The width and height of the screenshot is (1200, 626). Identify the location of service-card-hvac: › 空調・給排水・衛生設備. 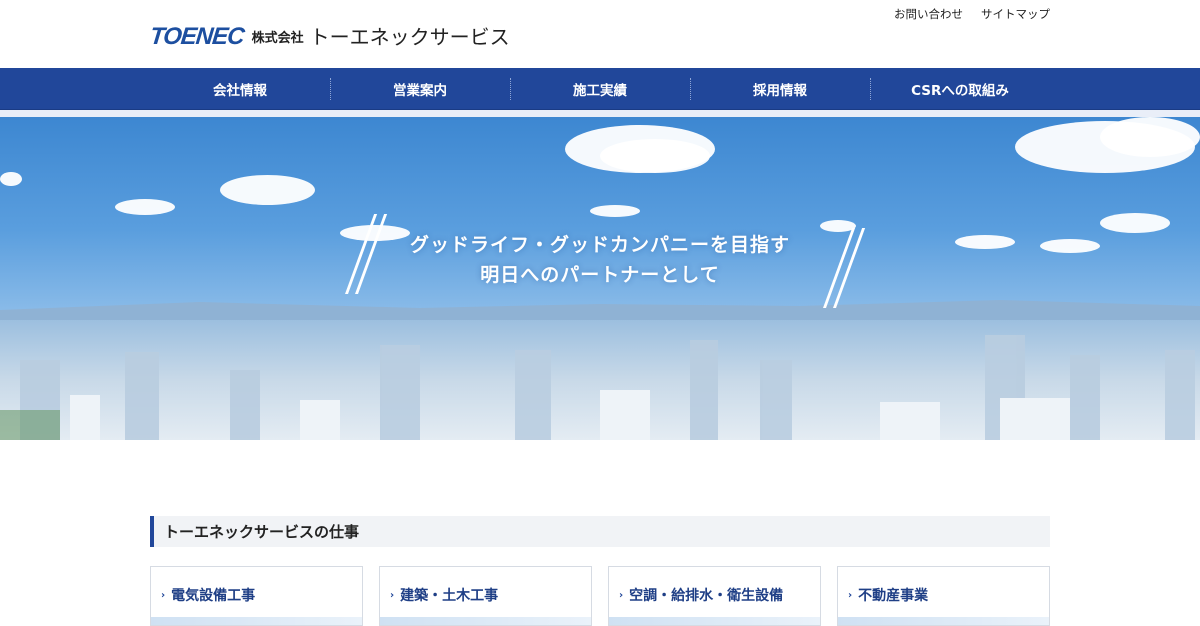
(714, 596).